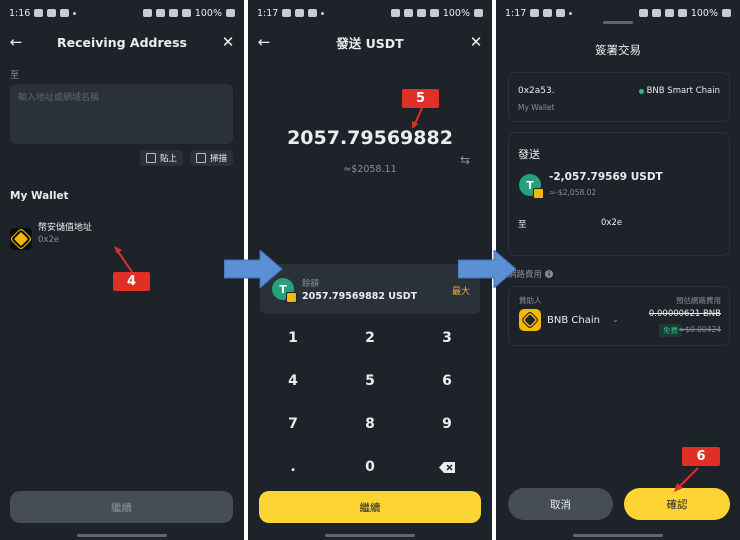 The image size is (740, 540). I want to click on swap-currency-icon: ⇆, so click(465, 160).